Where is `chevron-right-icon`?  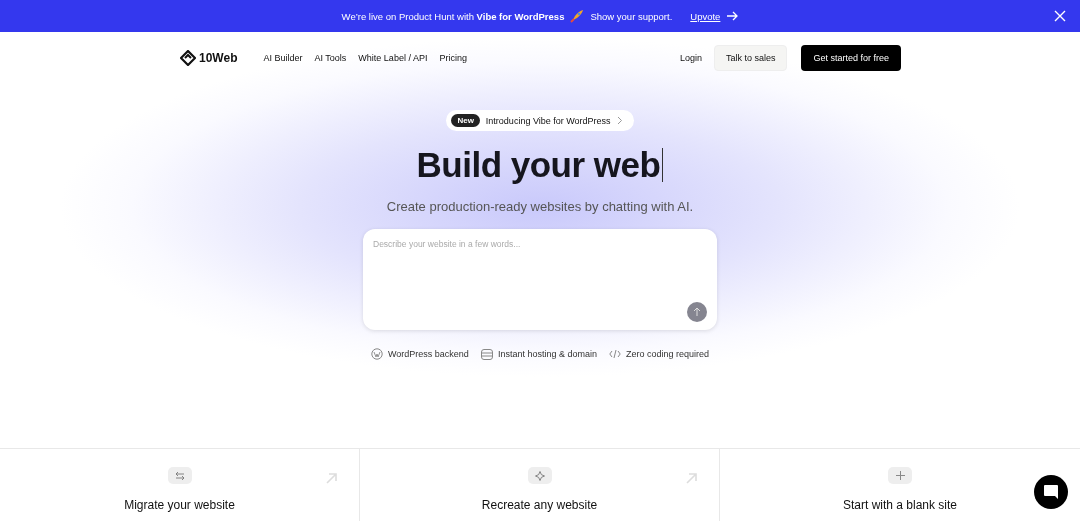 chevron-right-icon is located at coordinates (619, 120).